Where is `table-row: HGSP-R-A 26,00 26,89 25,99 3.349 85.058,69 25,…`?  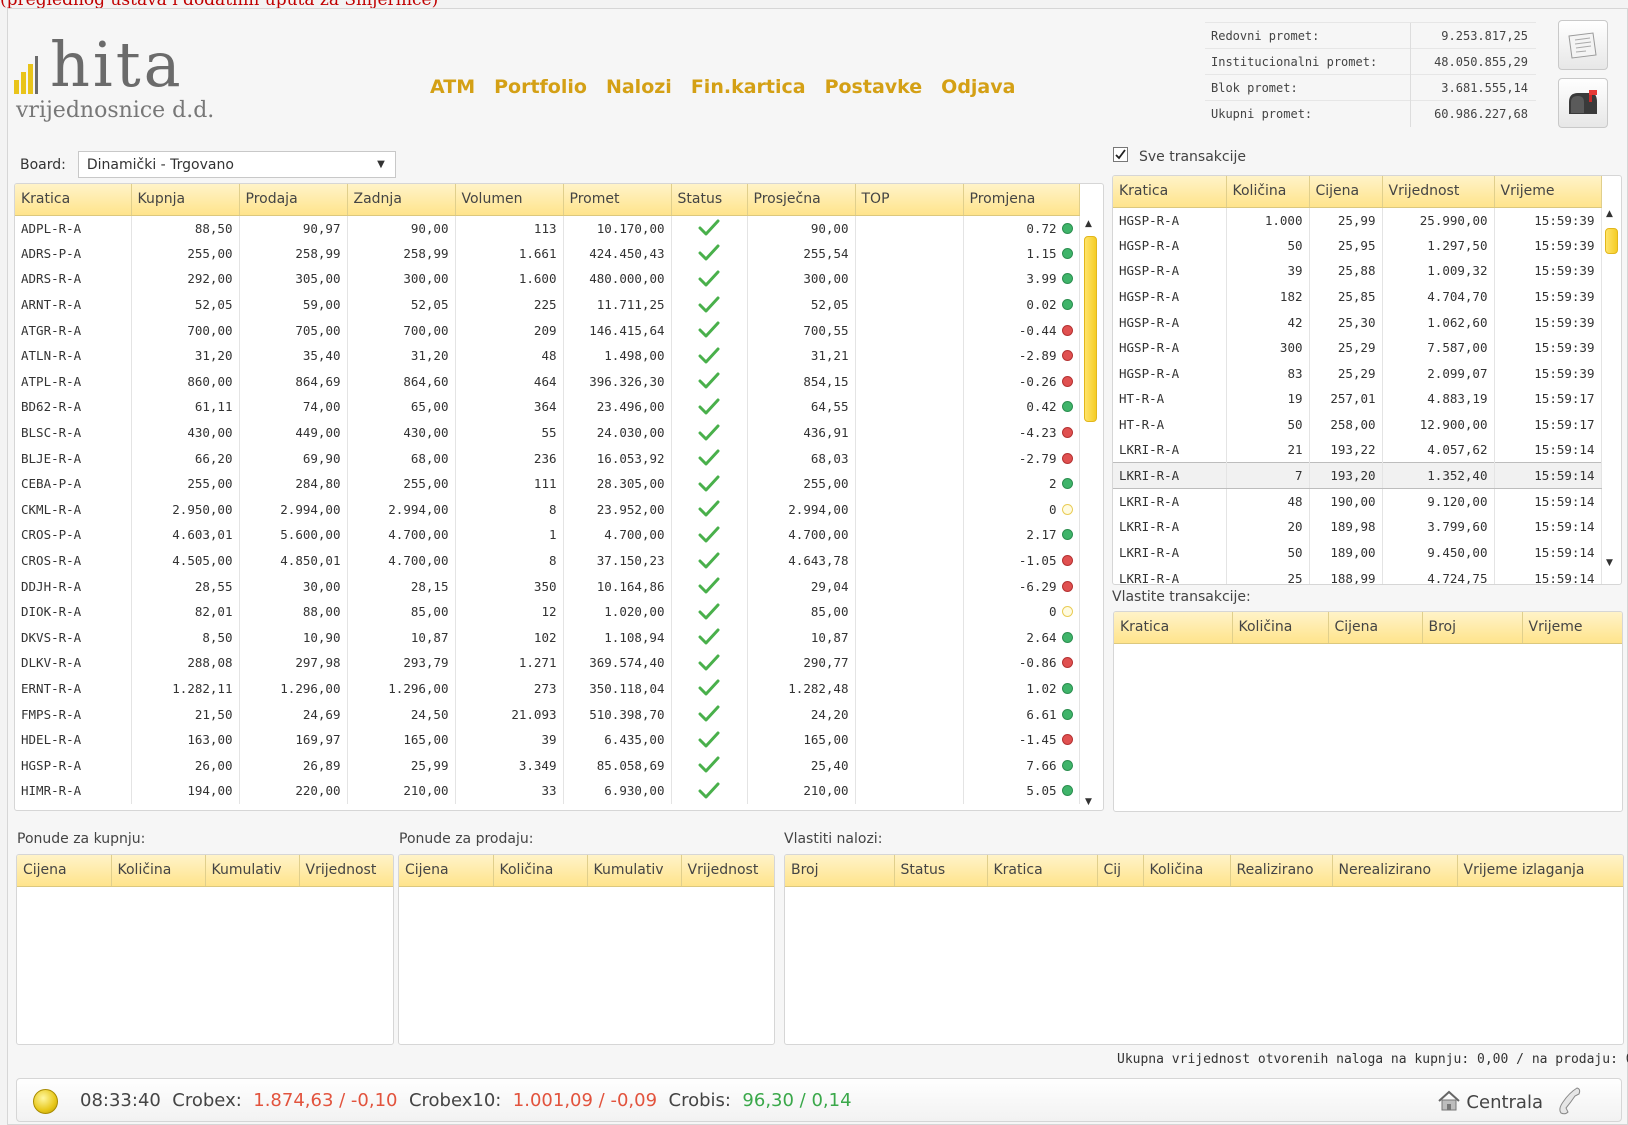
table-row: HGSP-R-A 26,00 26,89 25,99 3.349 85.058,69 25,… is located at coordinates (547, 765).